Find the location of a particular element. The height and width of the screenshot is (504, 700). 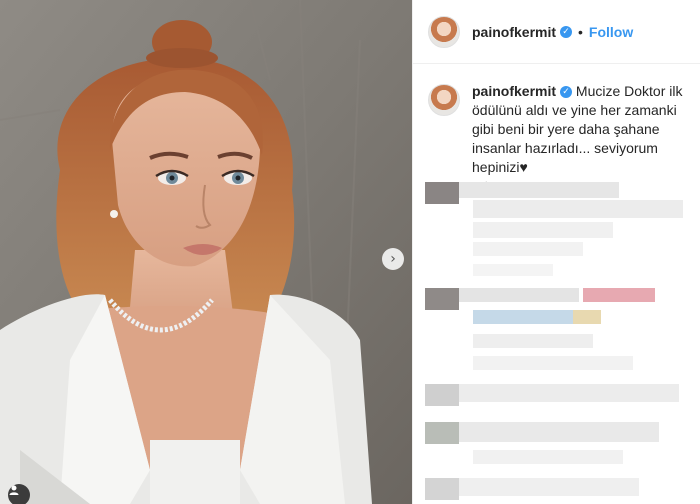

follow-button: Follow is located at coordinates (611, 32).